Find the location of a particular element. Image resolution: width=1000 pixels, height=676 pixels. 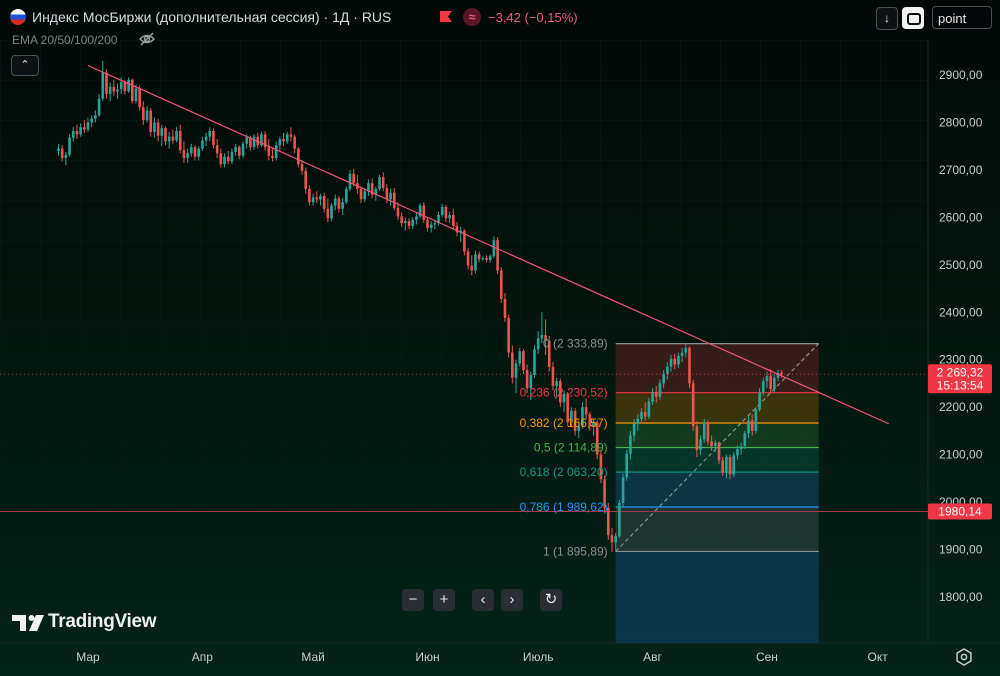

plus-icon: + is located at coordinates (444, 600).